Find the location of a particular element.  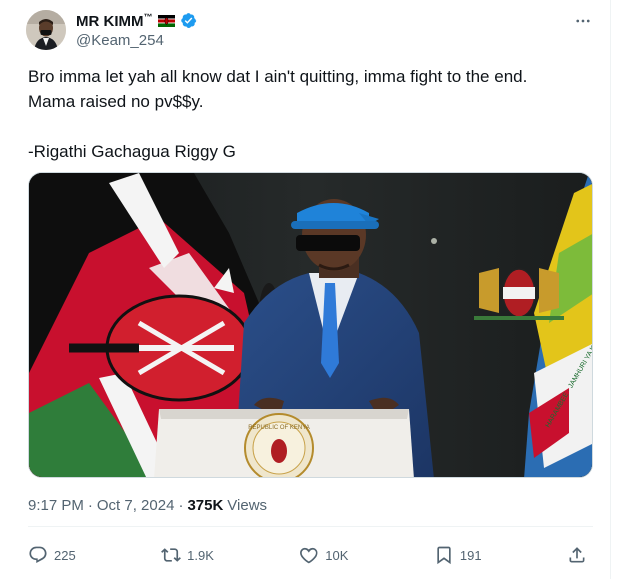

reply-button: 225 is located at coordinates (52, 555).